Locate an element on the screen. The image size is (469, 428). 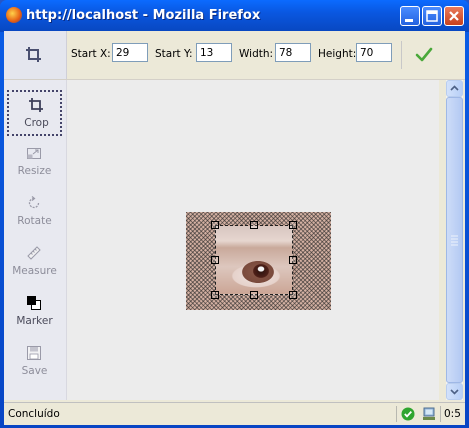
current-tool-indicator is located at coordinates (35, 55).